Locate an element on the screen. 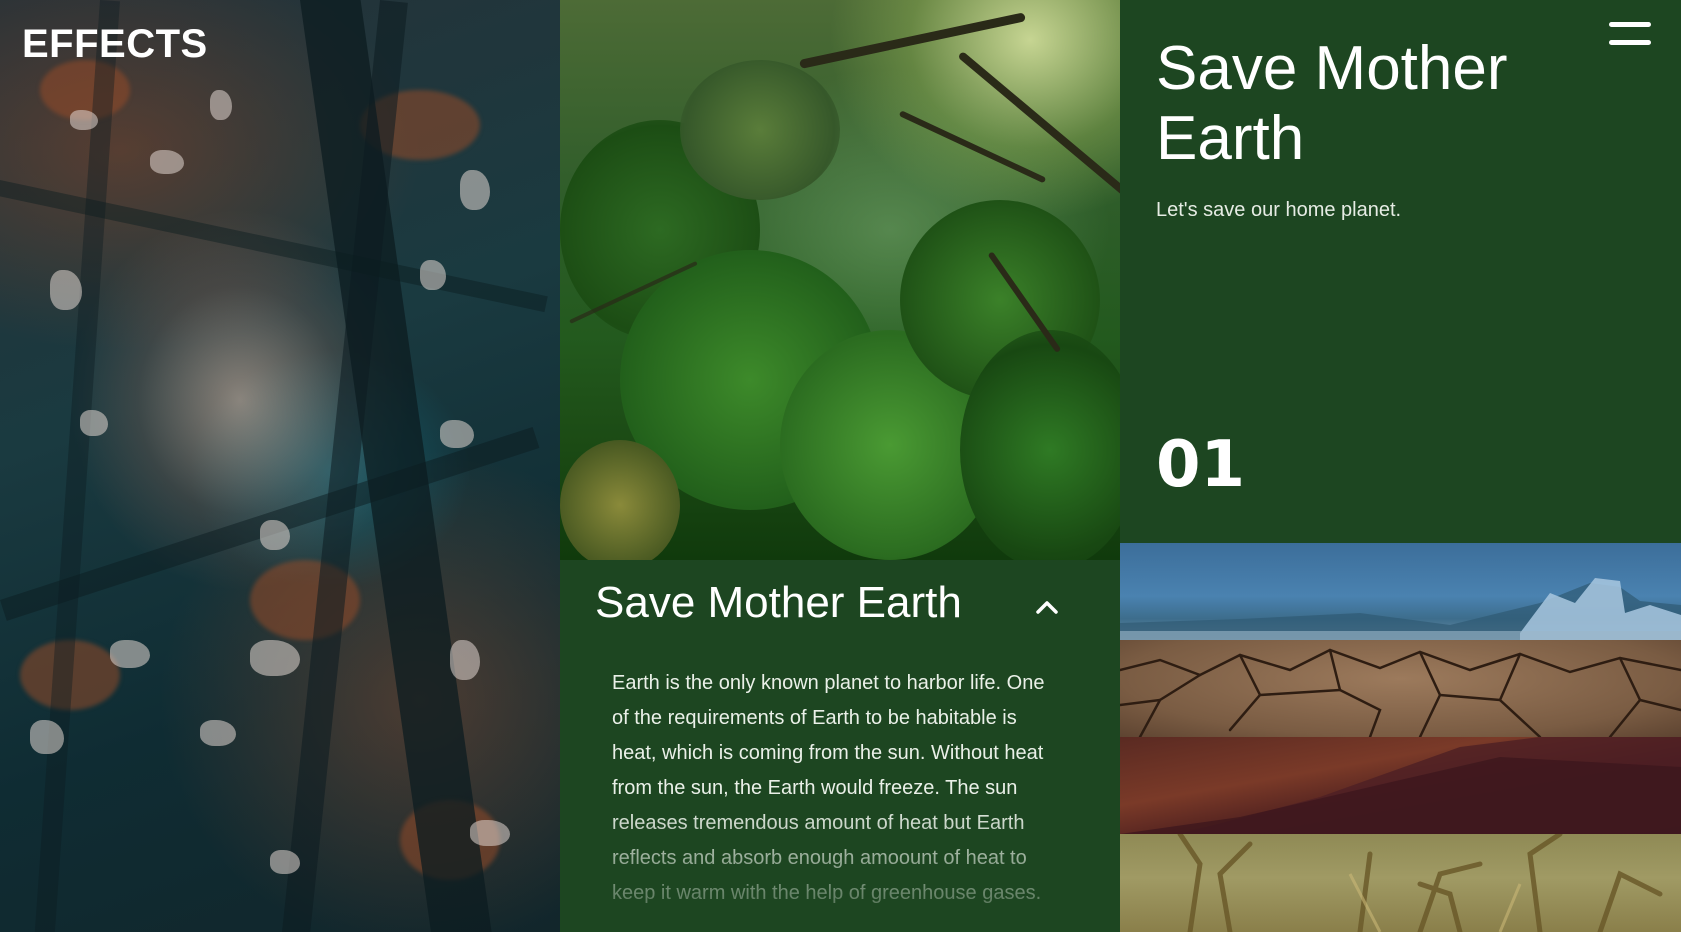 The width and height of the screenshot is (1681, 932). brand-logo: EFFECTS is located at coordinates (115, 44).